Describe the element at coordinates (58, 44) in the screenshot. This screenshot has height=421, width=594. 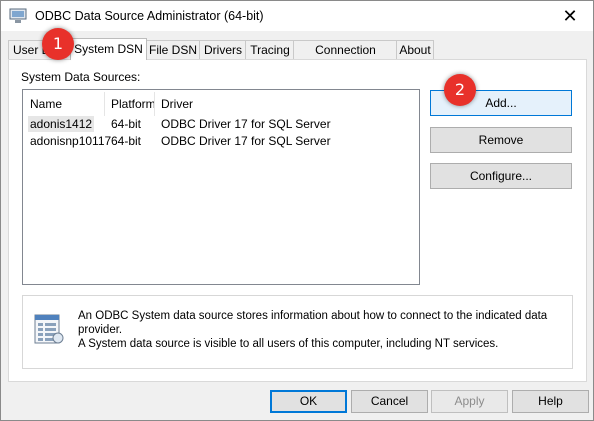
I see `step-badge-1: 1` at that location.